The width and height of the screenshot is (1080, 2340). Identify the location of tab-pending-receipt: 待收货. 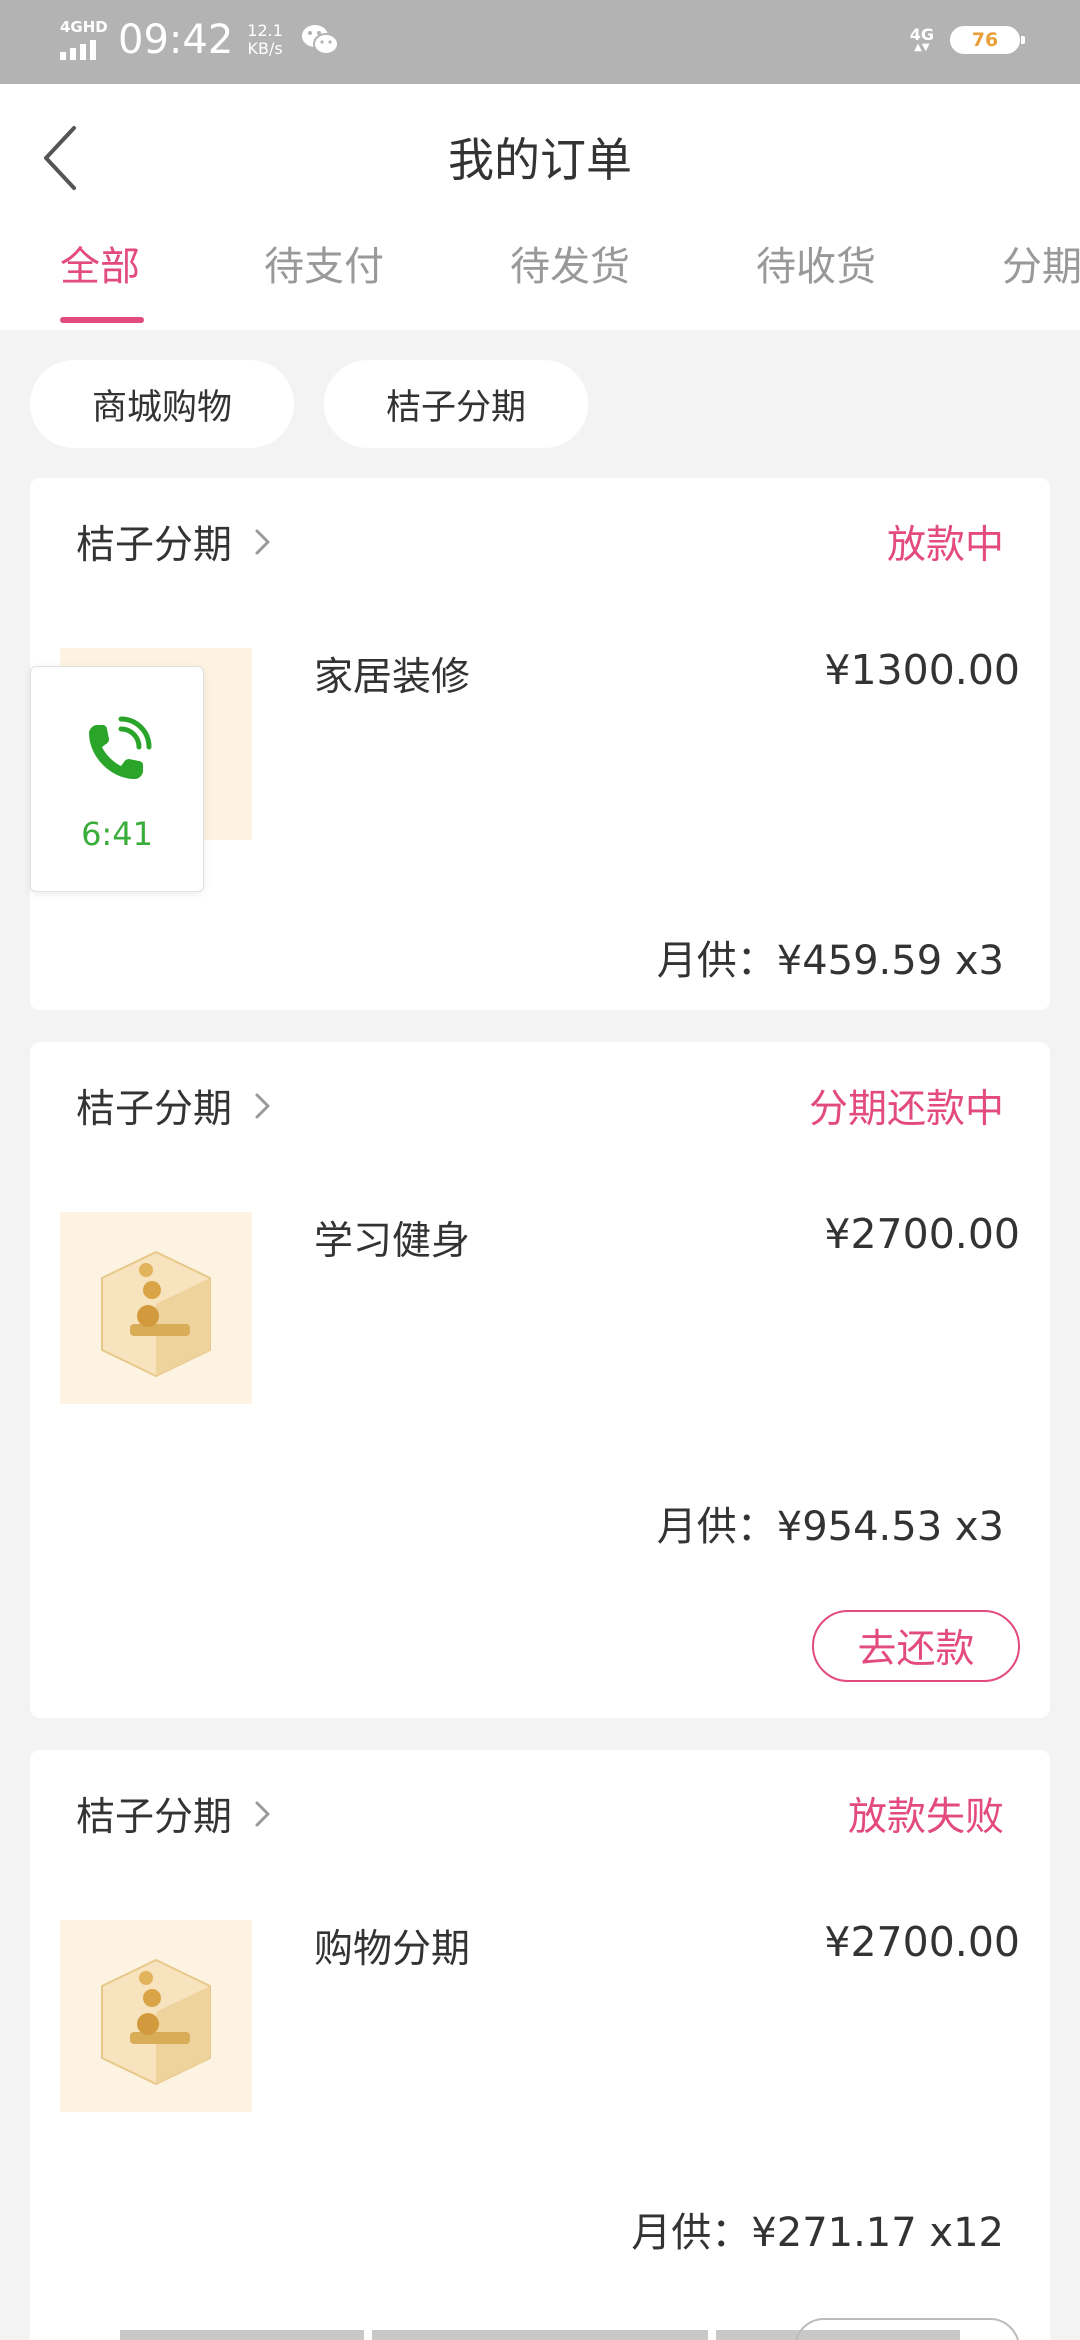
(816, 263).